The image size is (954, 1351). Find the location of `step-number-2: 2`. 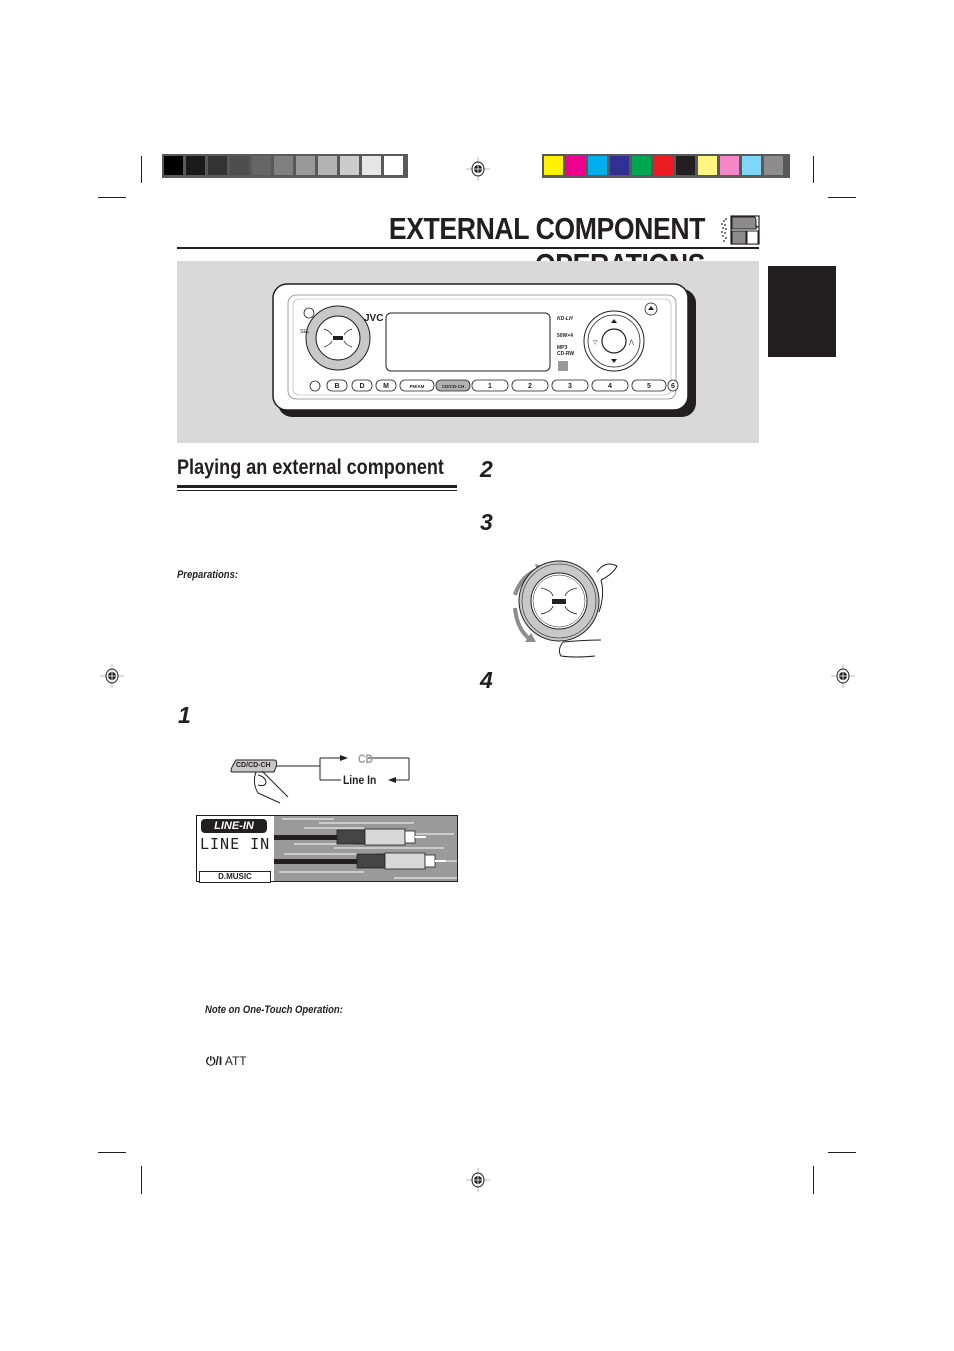

step-number-2: 2 is located at coordinates (486, 469).